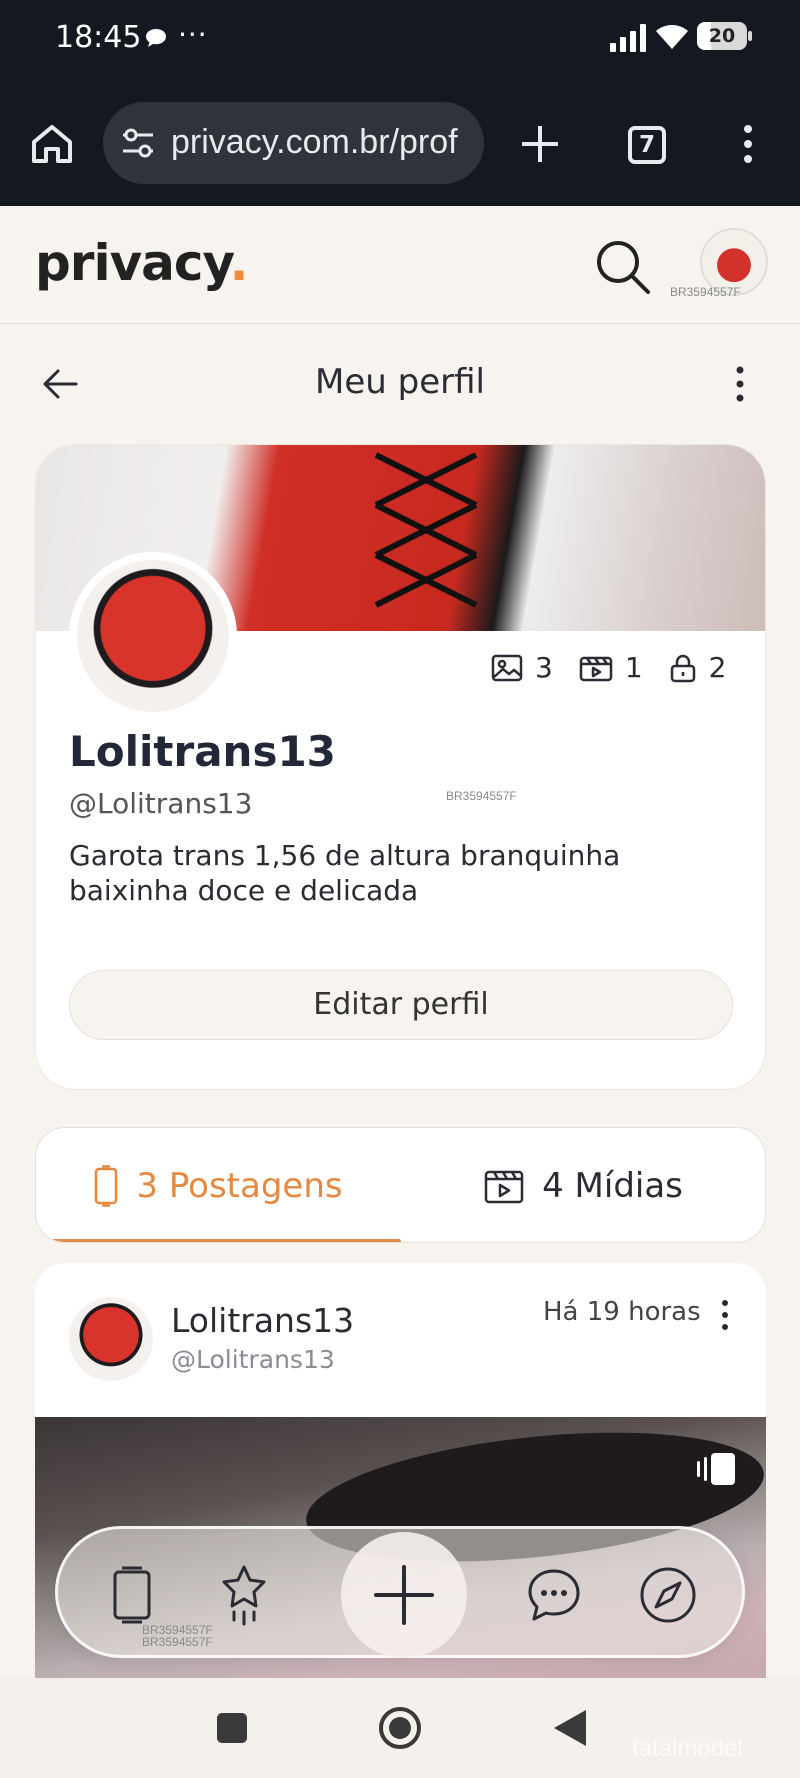  Describe the element at coordinates (193, 34) in the screenshot. I see `status-overflow: ···` at that location.